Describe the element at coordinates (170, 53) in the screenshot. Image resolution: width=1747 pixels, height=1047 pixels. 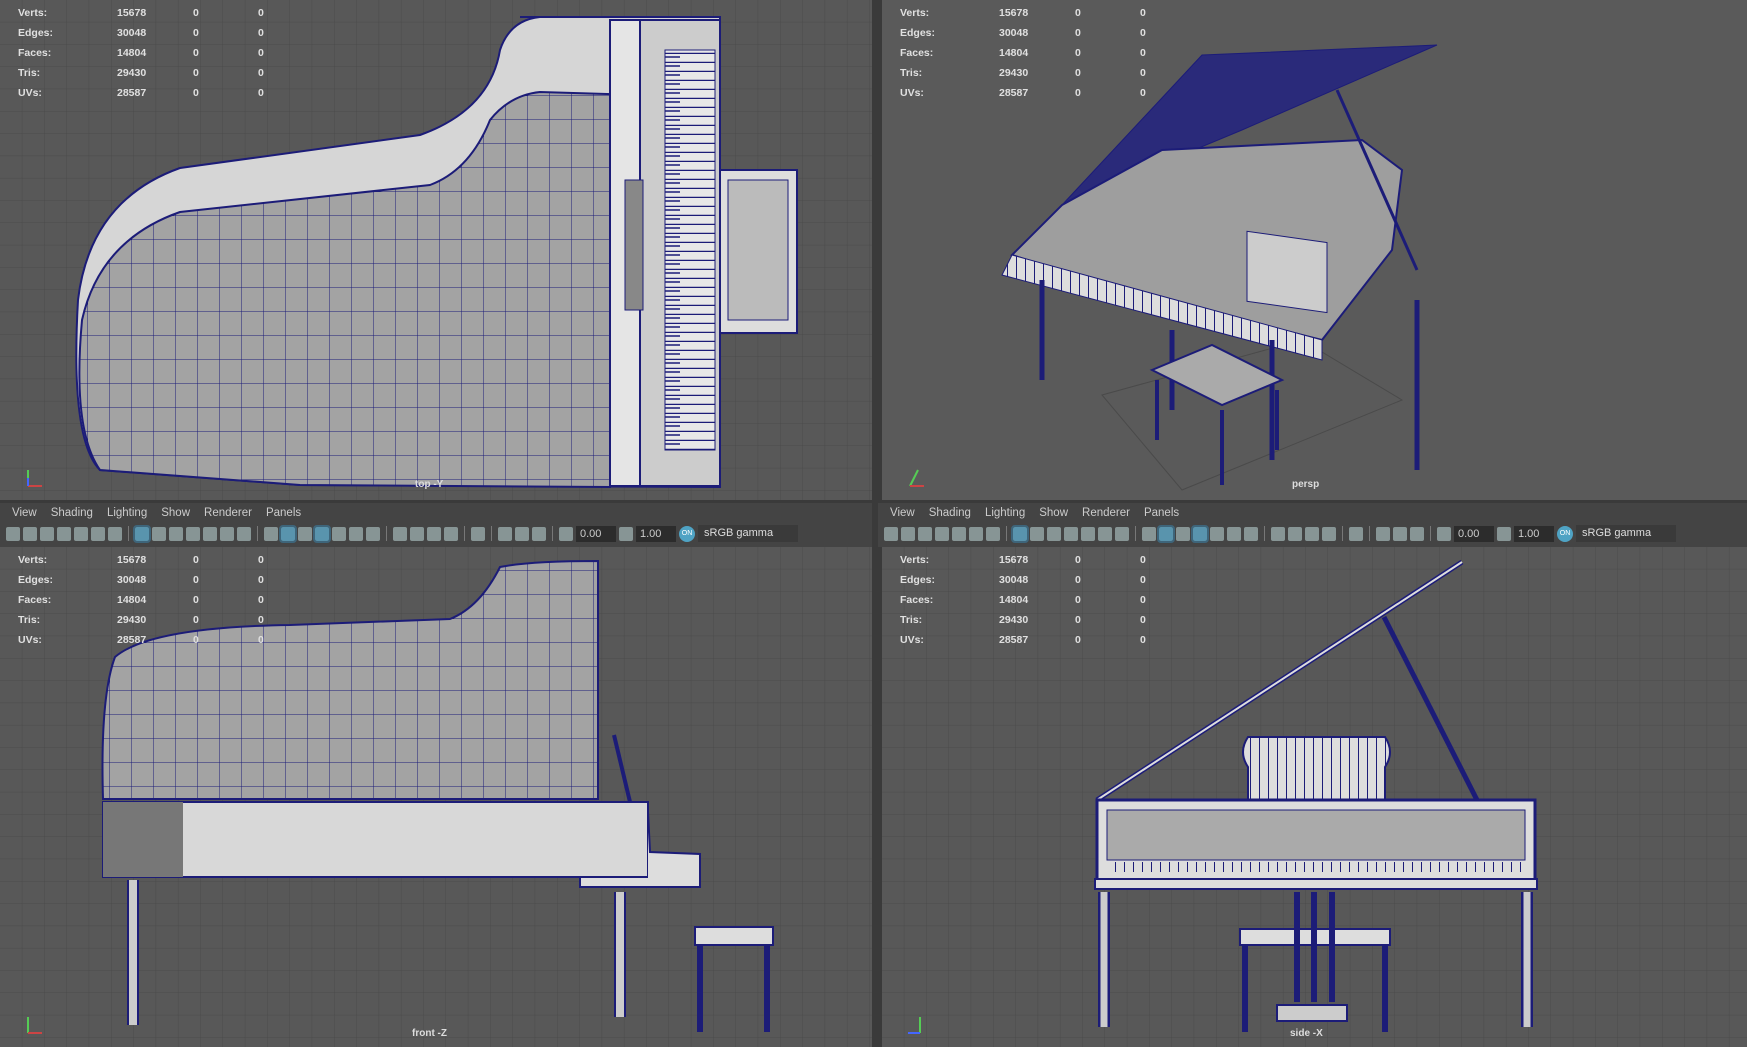
I see `stat-row: Faces: 14804 0 0` at that location.